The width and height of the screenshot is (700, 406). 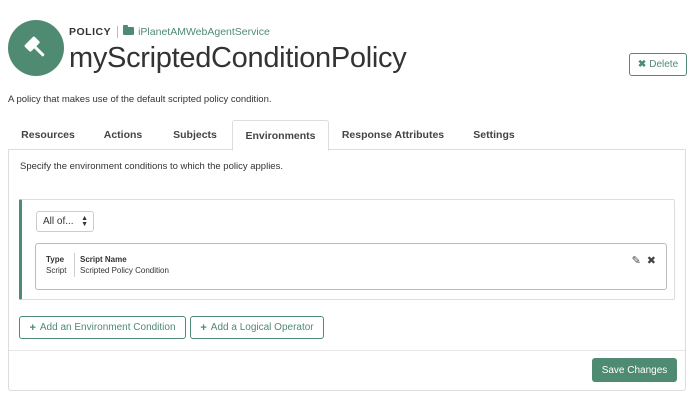 I want to click on condition-type-header: Type, so click(x=55, y=259).